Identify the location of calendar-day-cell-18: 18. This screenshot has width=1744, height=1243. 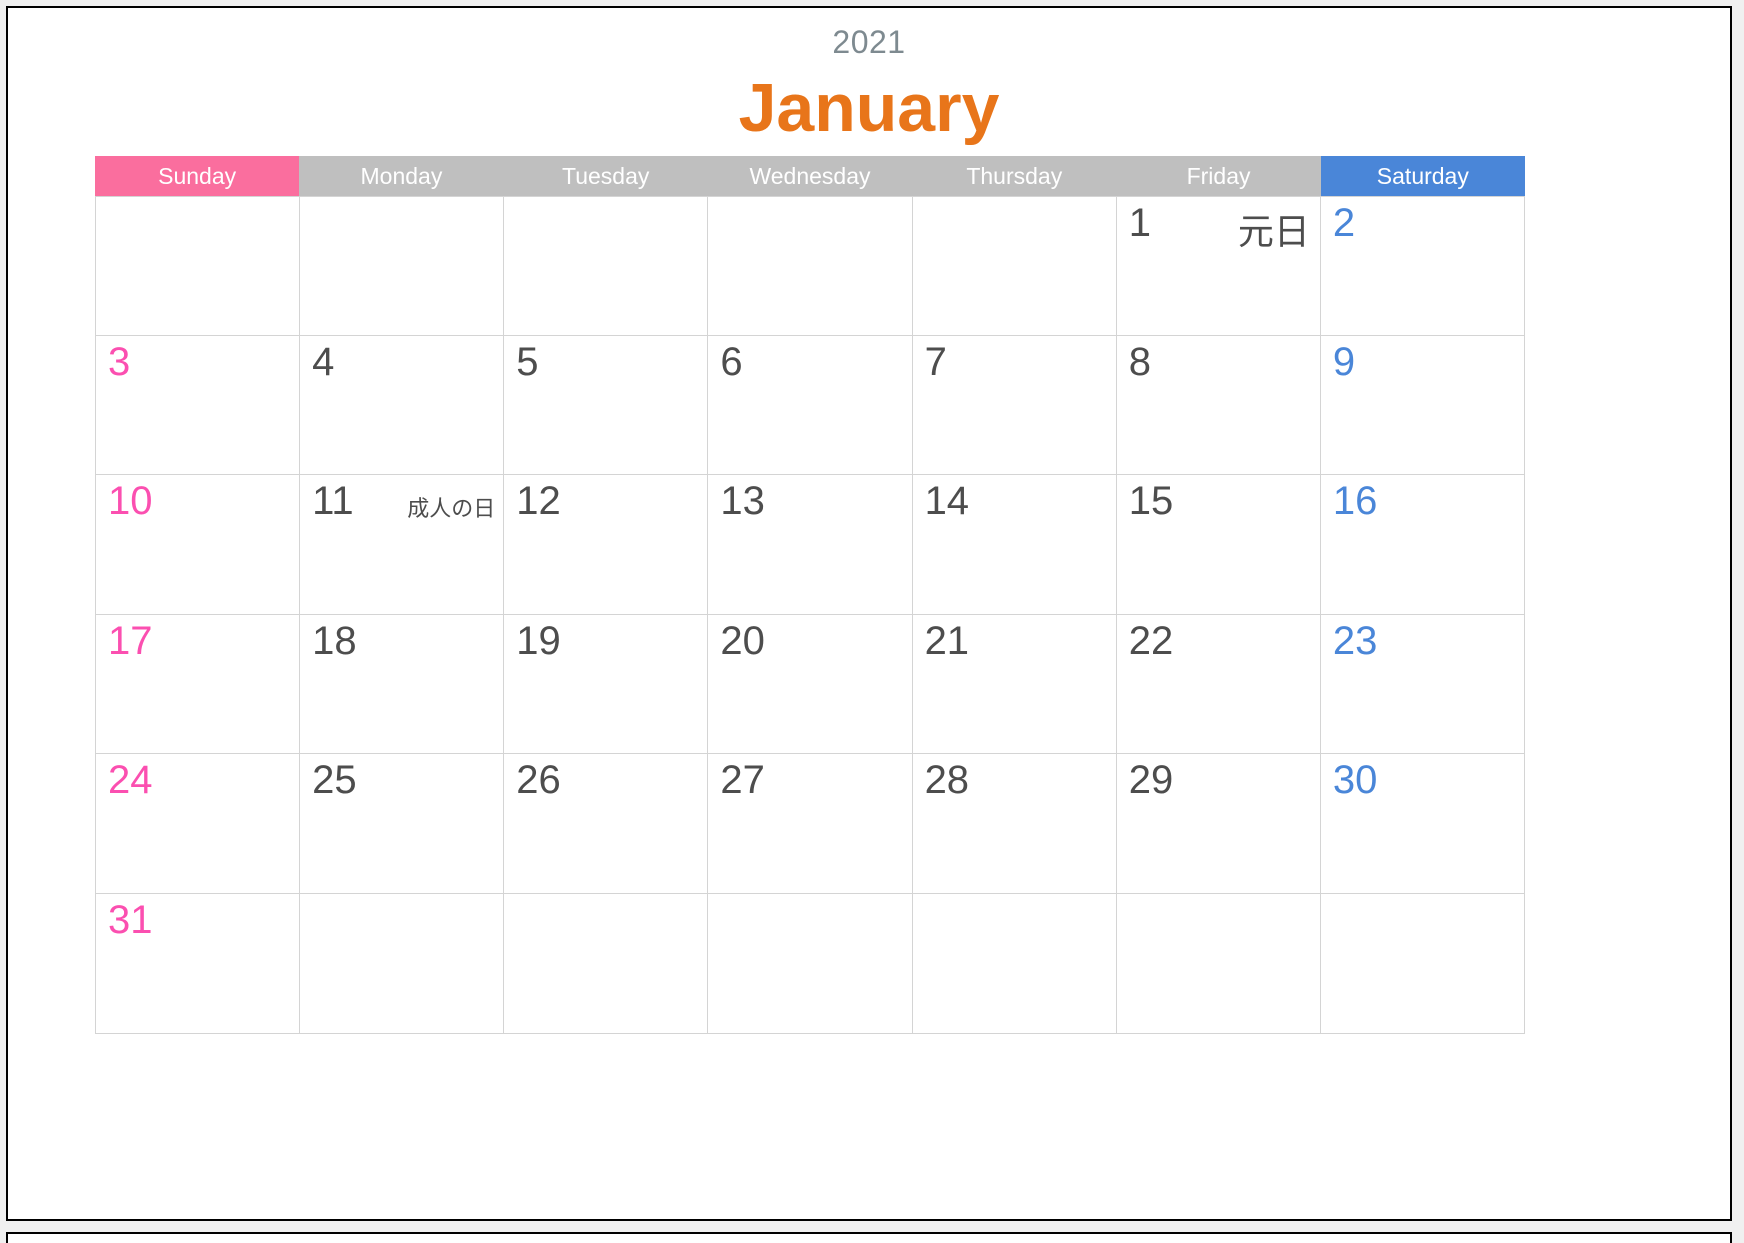
(402, 684).